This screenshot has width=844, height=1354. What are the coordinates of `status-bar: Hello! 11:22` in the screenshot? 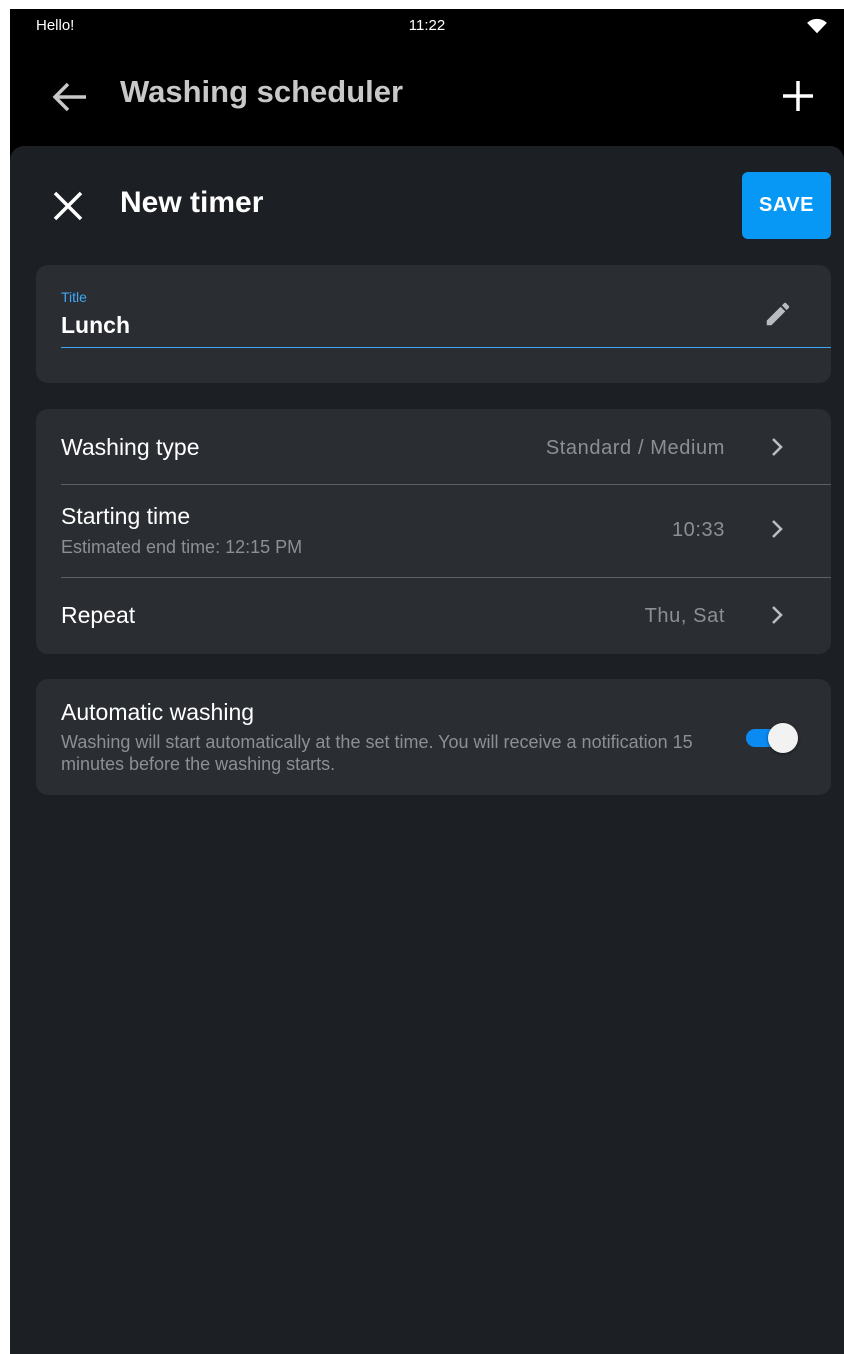 It's located at (427, 29).